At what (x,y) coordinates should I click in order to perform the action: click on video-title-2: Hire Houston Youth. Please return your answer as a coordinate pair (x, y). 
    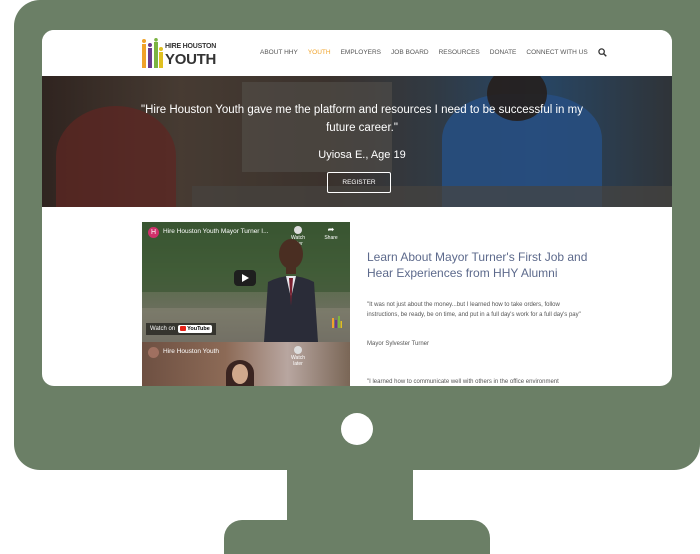
    Looking at the image, I should click on (191, 351).